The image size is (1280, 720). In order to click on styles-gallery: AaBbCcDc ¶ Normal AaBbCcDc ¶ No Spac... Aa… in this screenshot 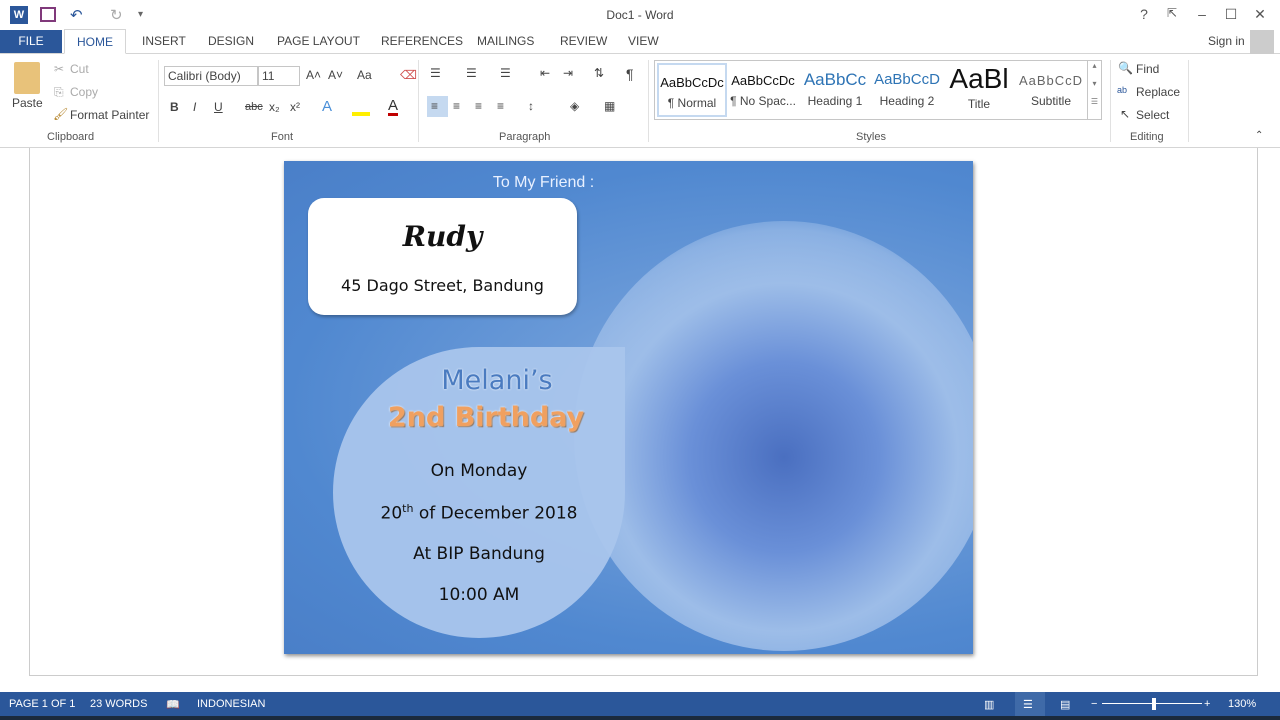, I will do `click(878, 90)`.